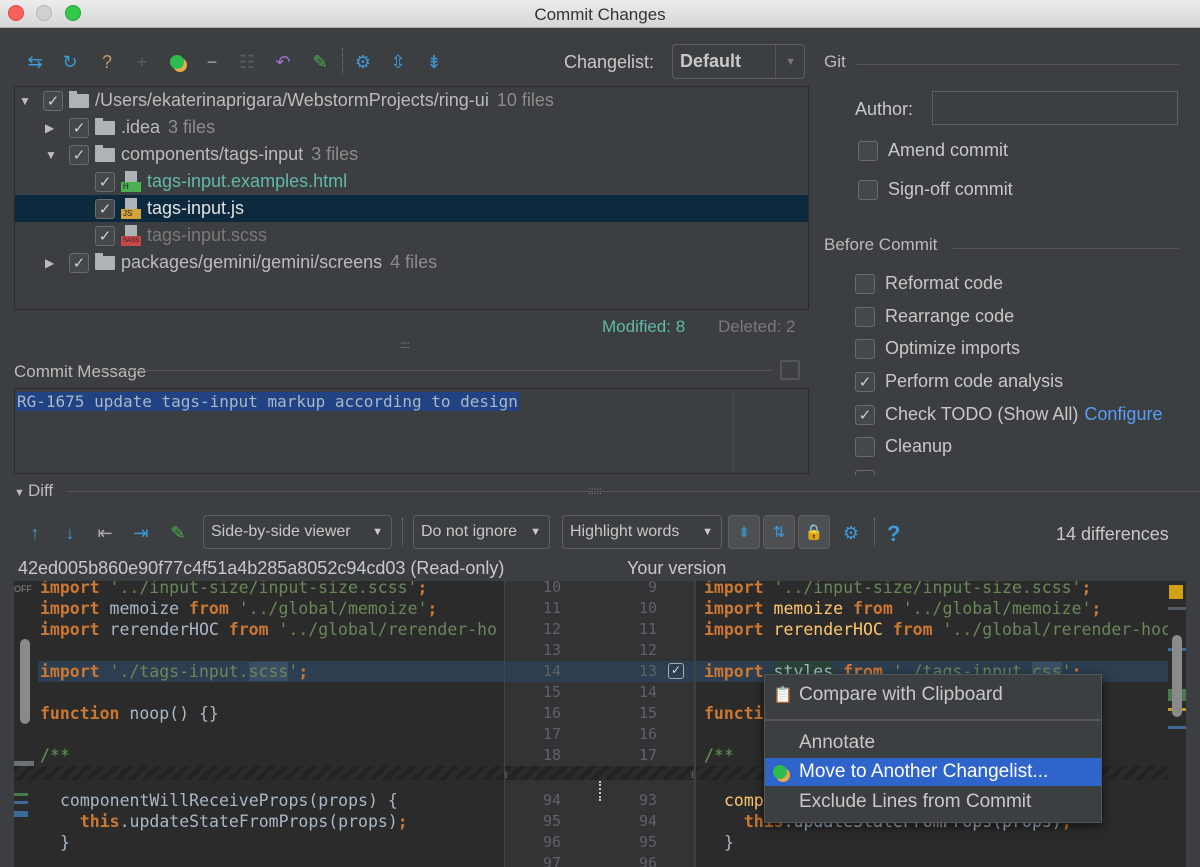 The height and width of the screenshot is (867, 1200). Describe the element at coordinates (551, 588) in the screenshot. I see `line-number: 10` at that location.